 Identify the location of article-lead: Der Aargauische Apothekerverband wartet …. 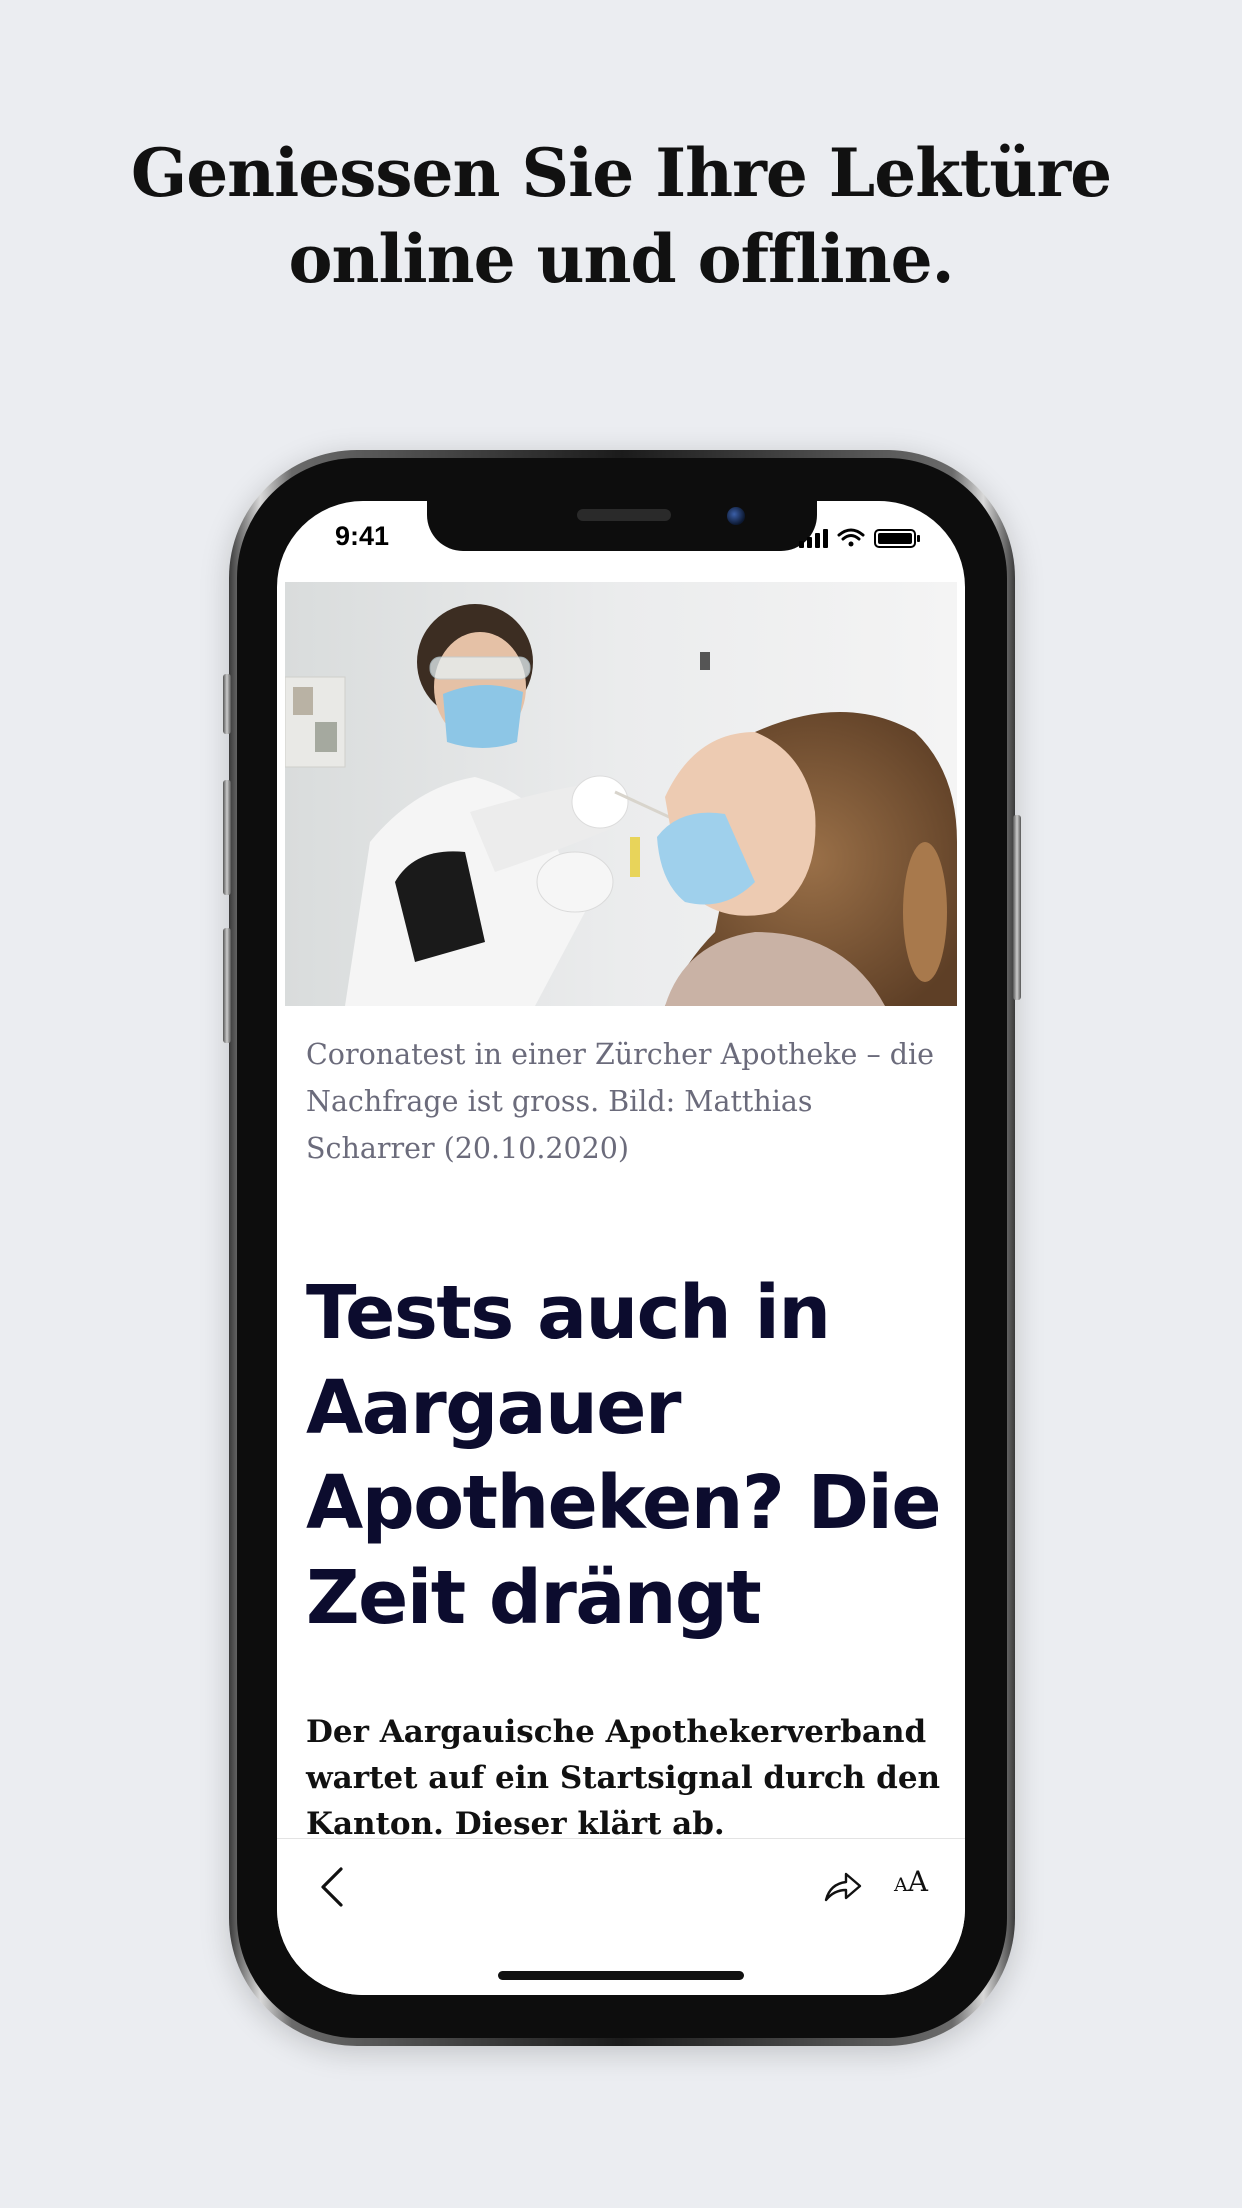
(623, 1778).